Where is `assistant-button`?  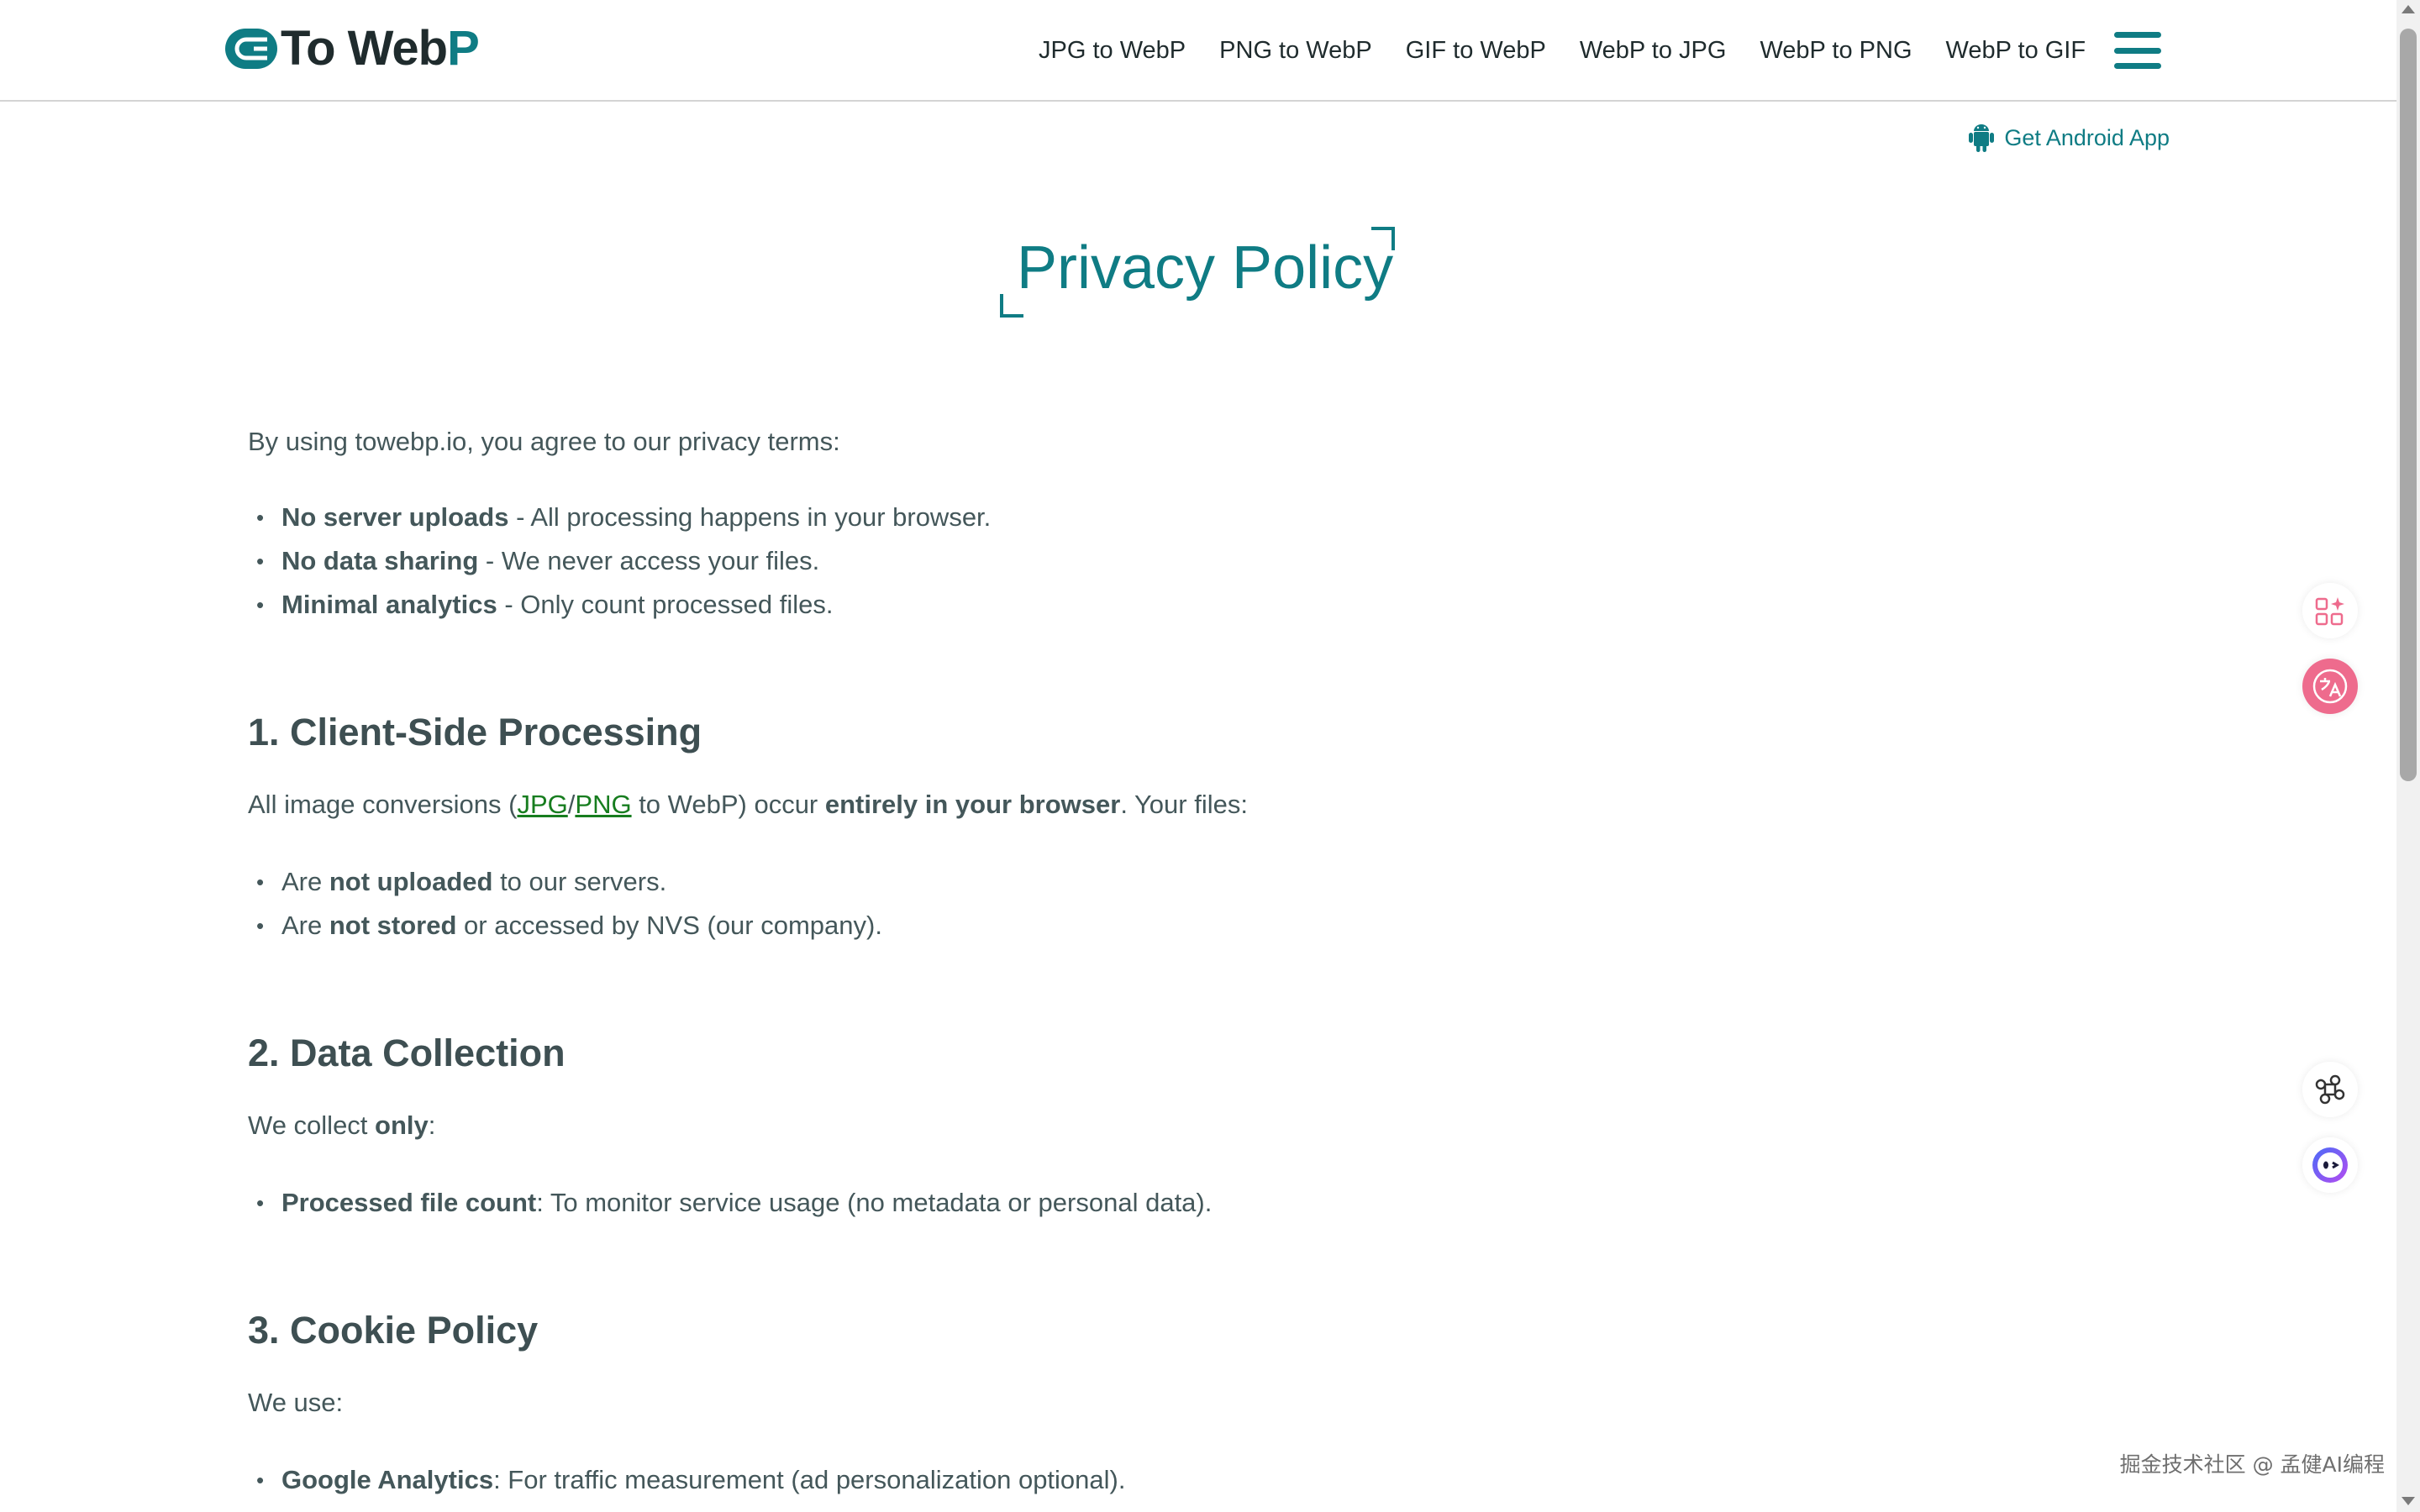
assistant-button is located at coordinates (2330, 1165).